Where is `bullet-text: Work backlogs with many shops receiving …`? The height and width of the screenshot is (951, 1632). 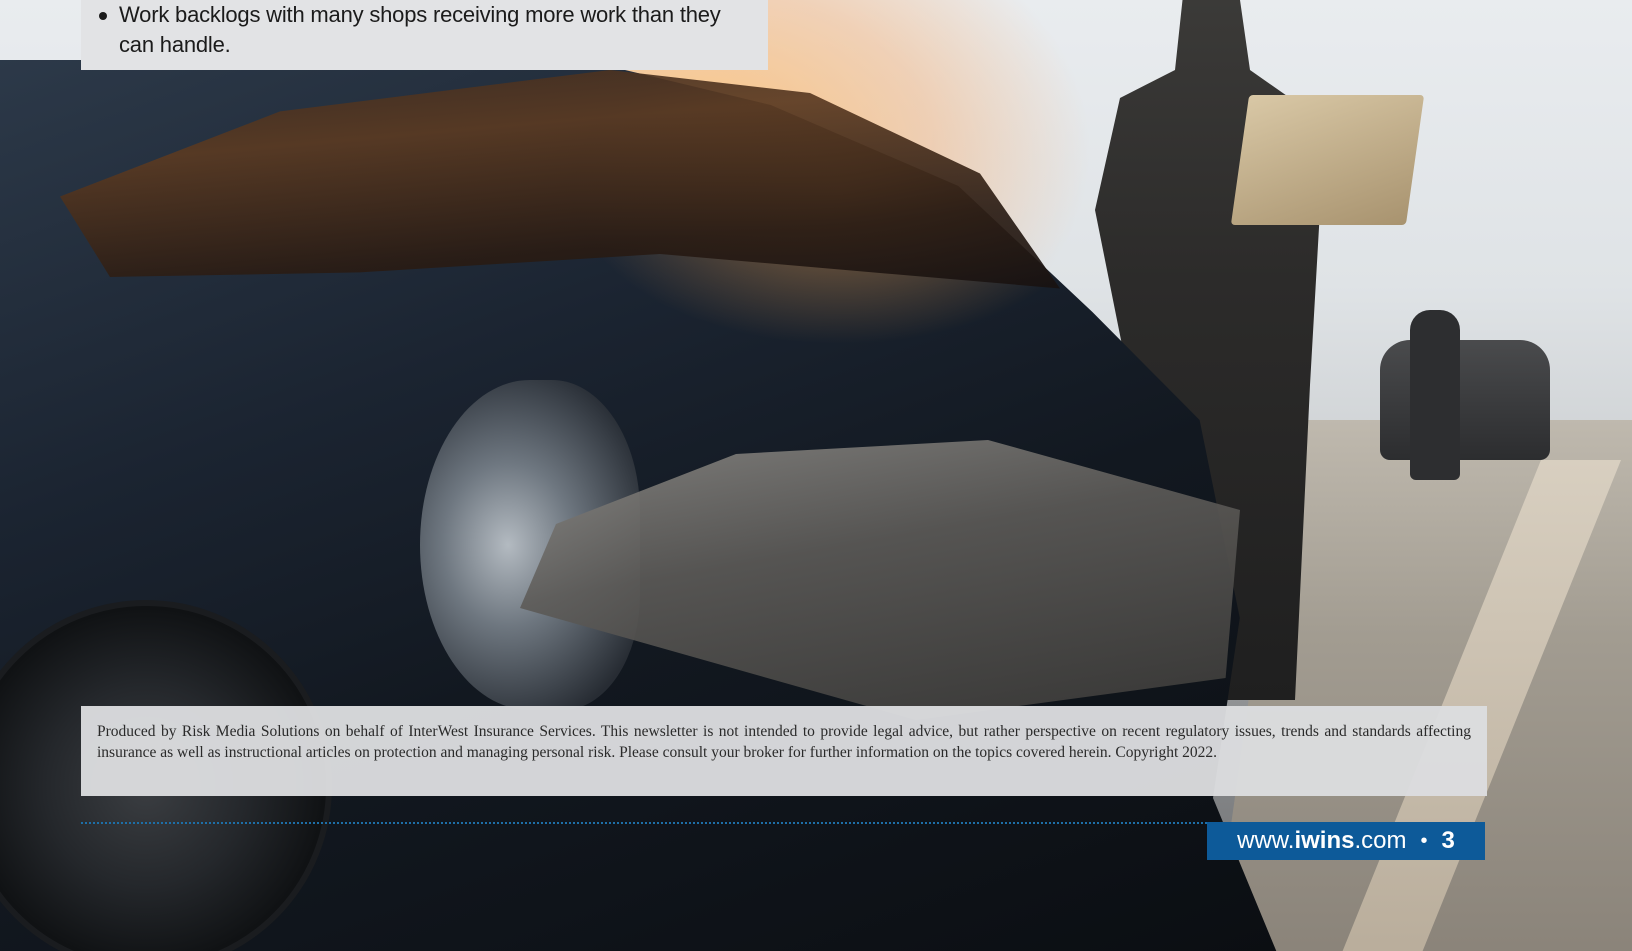 bullet-text: Work backlogs with many shops receiving … is located at coordinates (420, 29).